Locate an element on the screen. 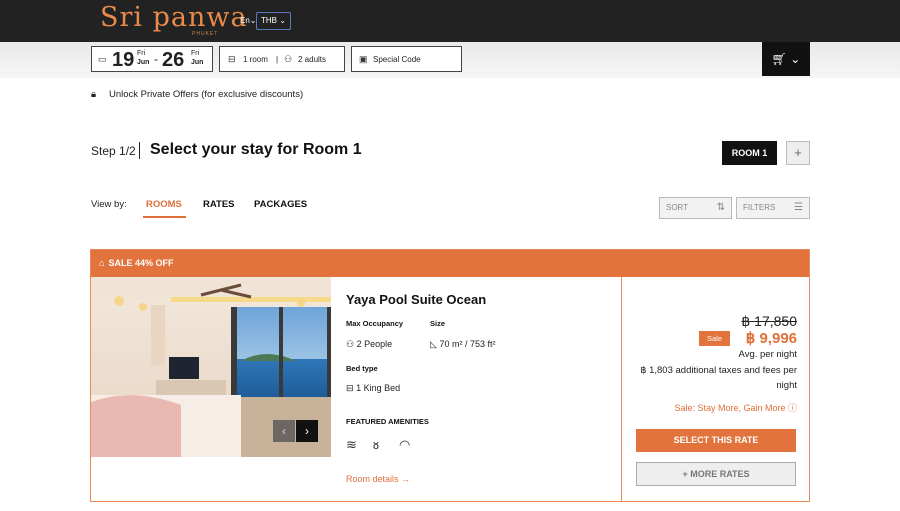 The height and width of the screenshot is (511, 900). page-title: Select your stay for Room 1 is located at coordinates (256, 149).